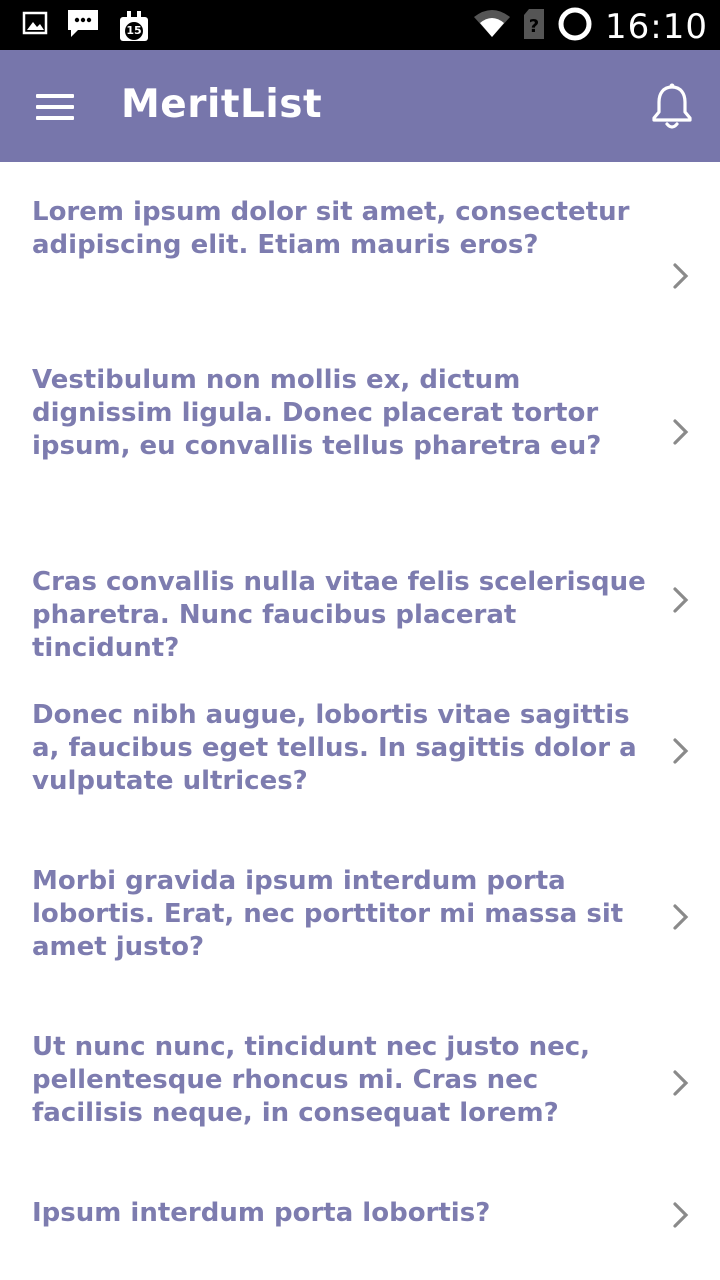 This screenshot has height=1280, width=720. I want to click on menu-button, so click(56, 106).